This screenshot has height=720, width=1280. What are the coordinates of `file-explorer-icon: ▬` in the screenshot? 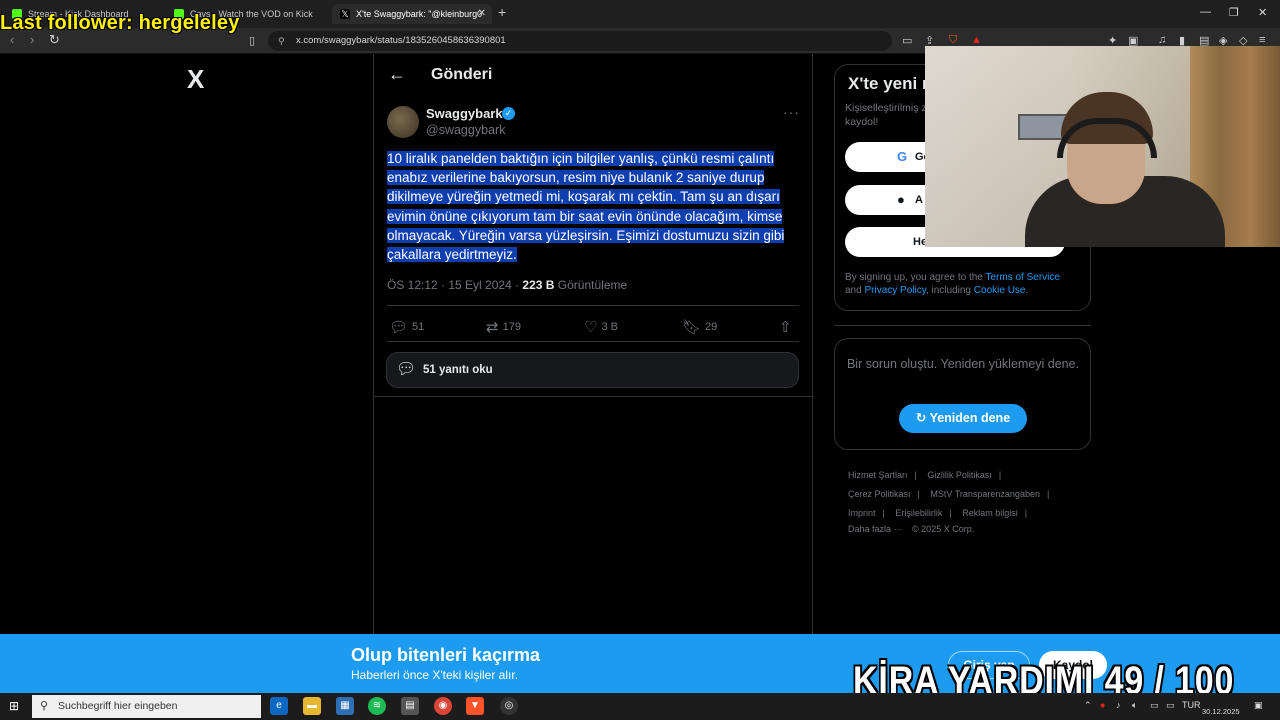 It's located at (312, 706).